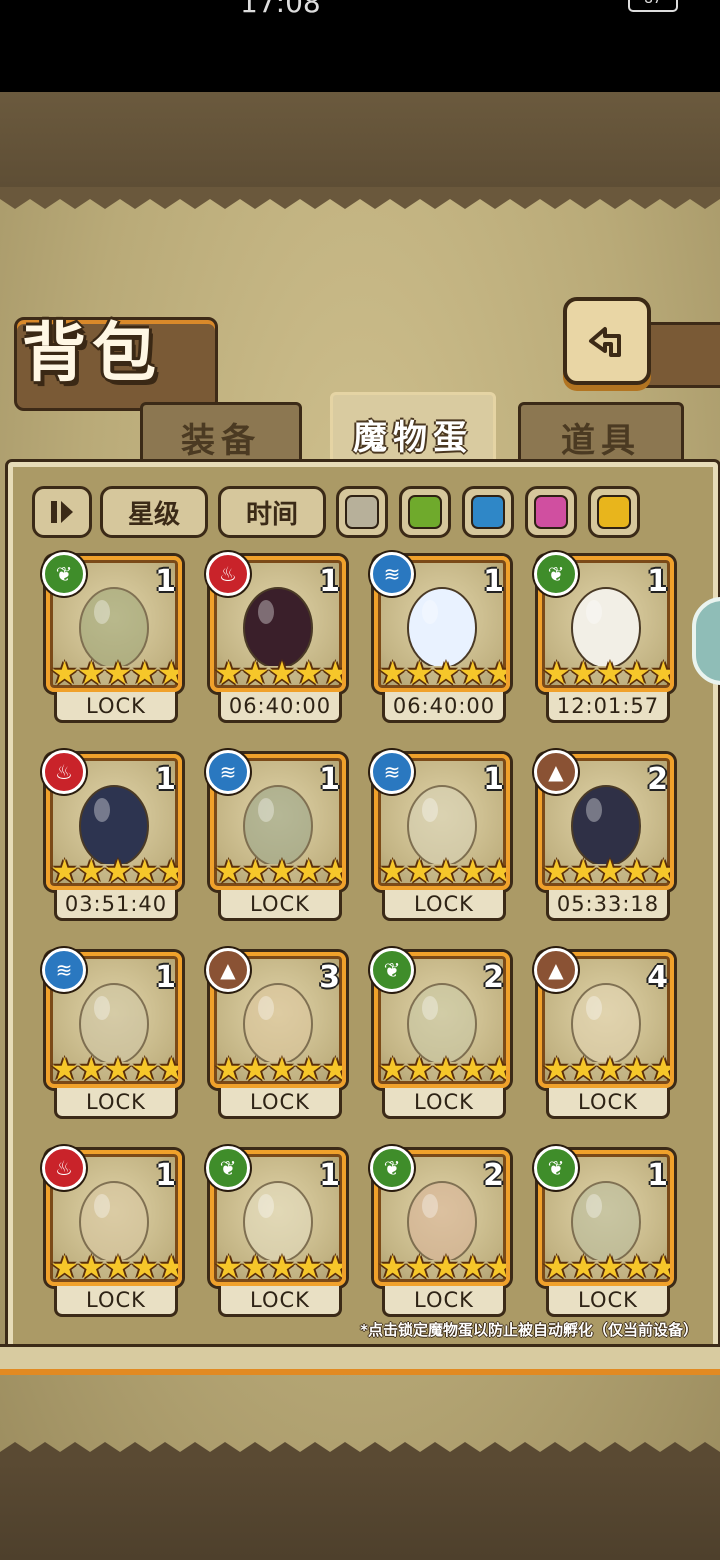 The image size is (720, 1560). Describe the element at coordinates (360, 198) in the screenshot. I see `zigzag-edge-top` at that location.